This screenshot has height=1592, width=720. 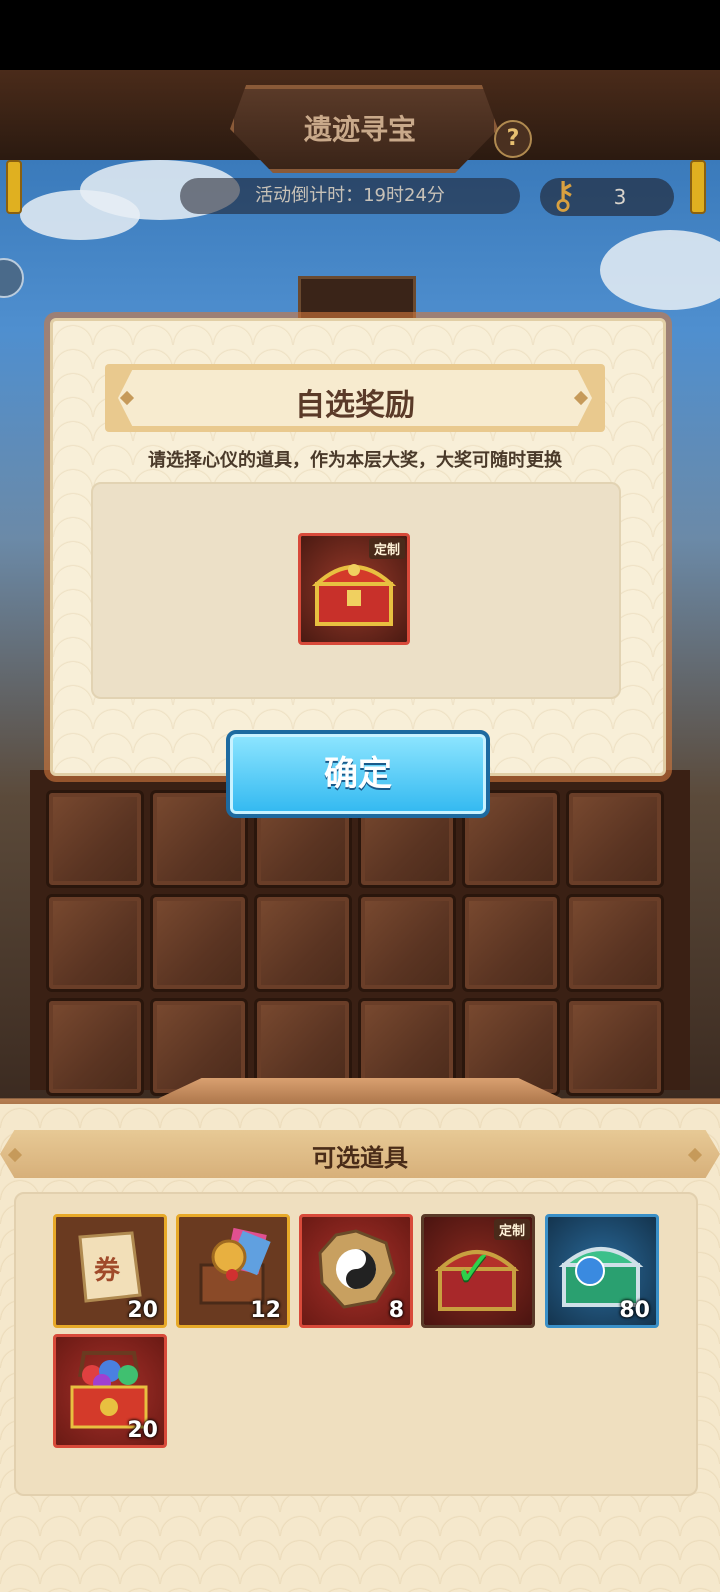 I want to click on coupon-scroll-icon: 券, so click(x=110, y=1267).